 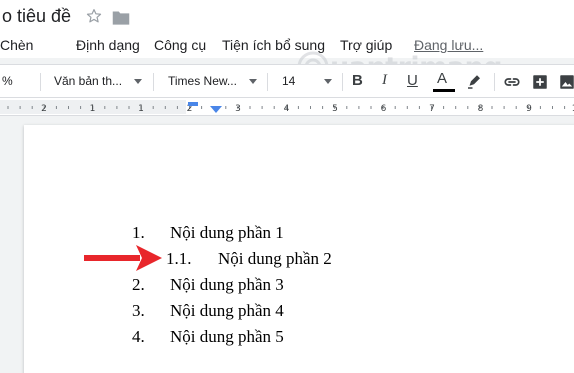 What do you see at coordinates (138, 336) in the screenshot?
I see `list-number: 4.` at bounding box center [138, 336].